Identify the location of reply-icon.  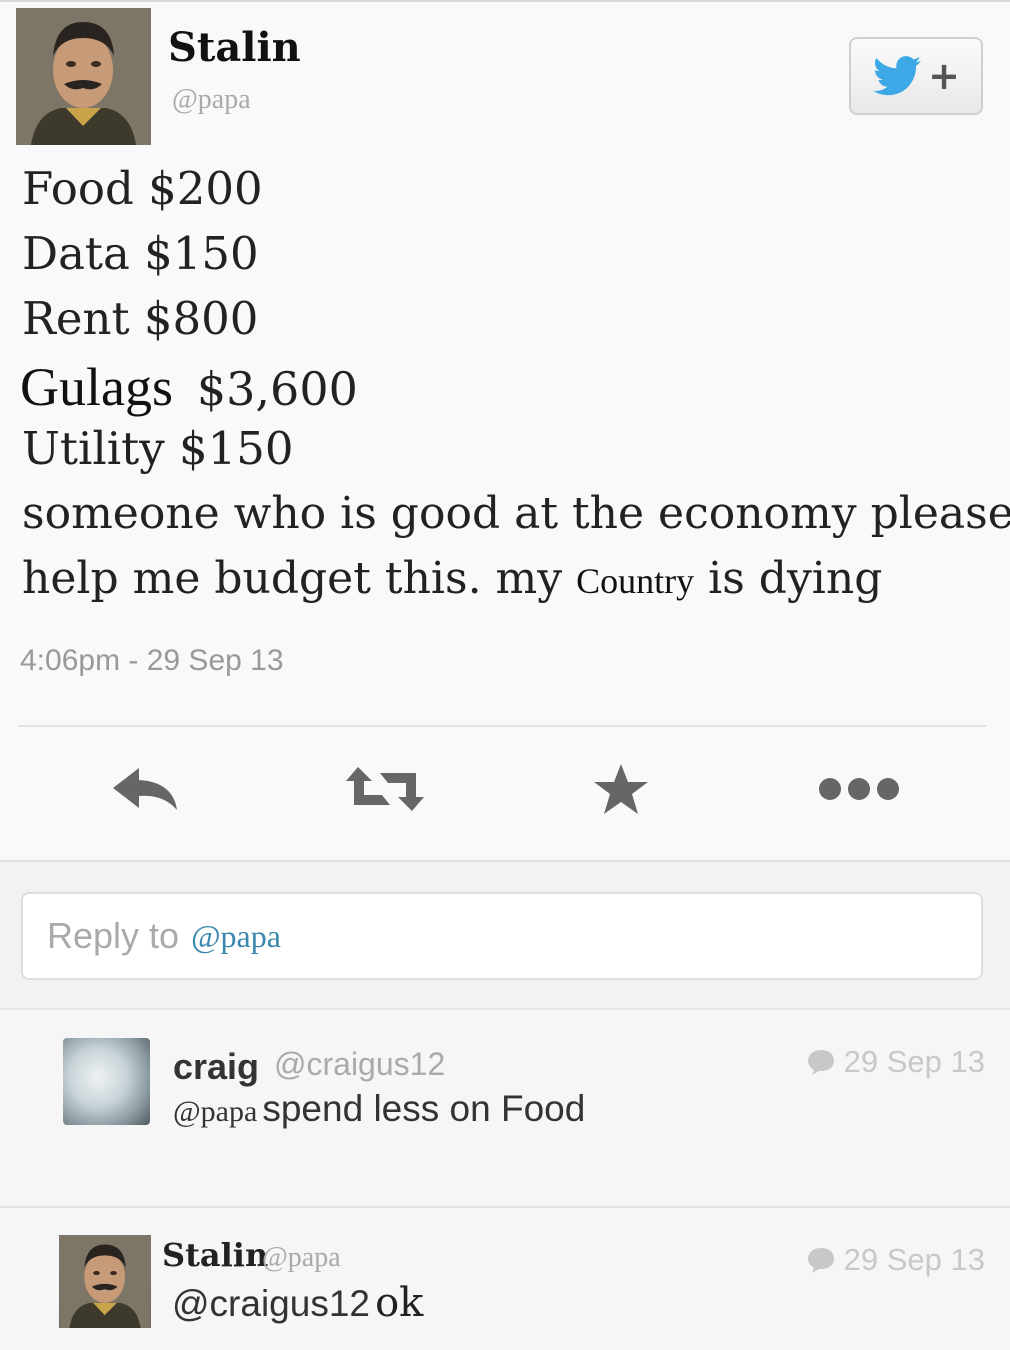
(145, 789).